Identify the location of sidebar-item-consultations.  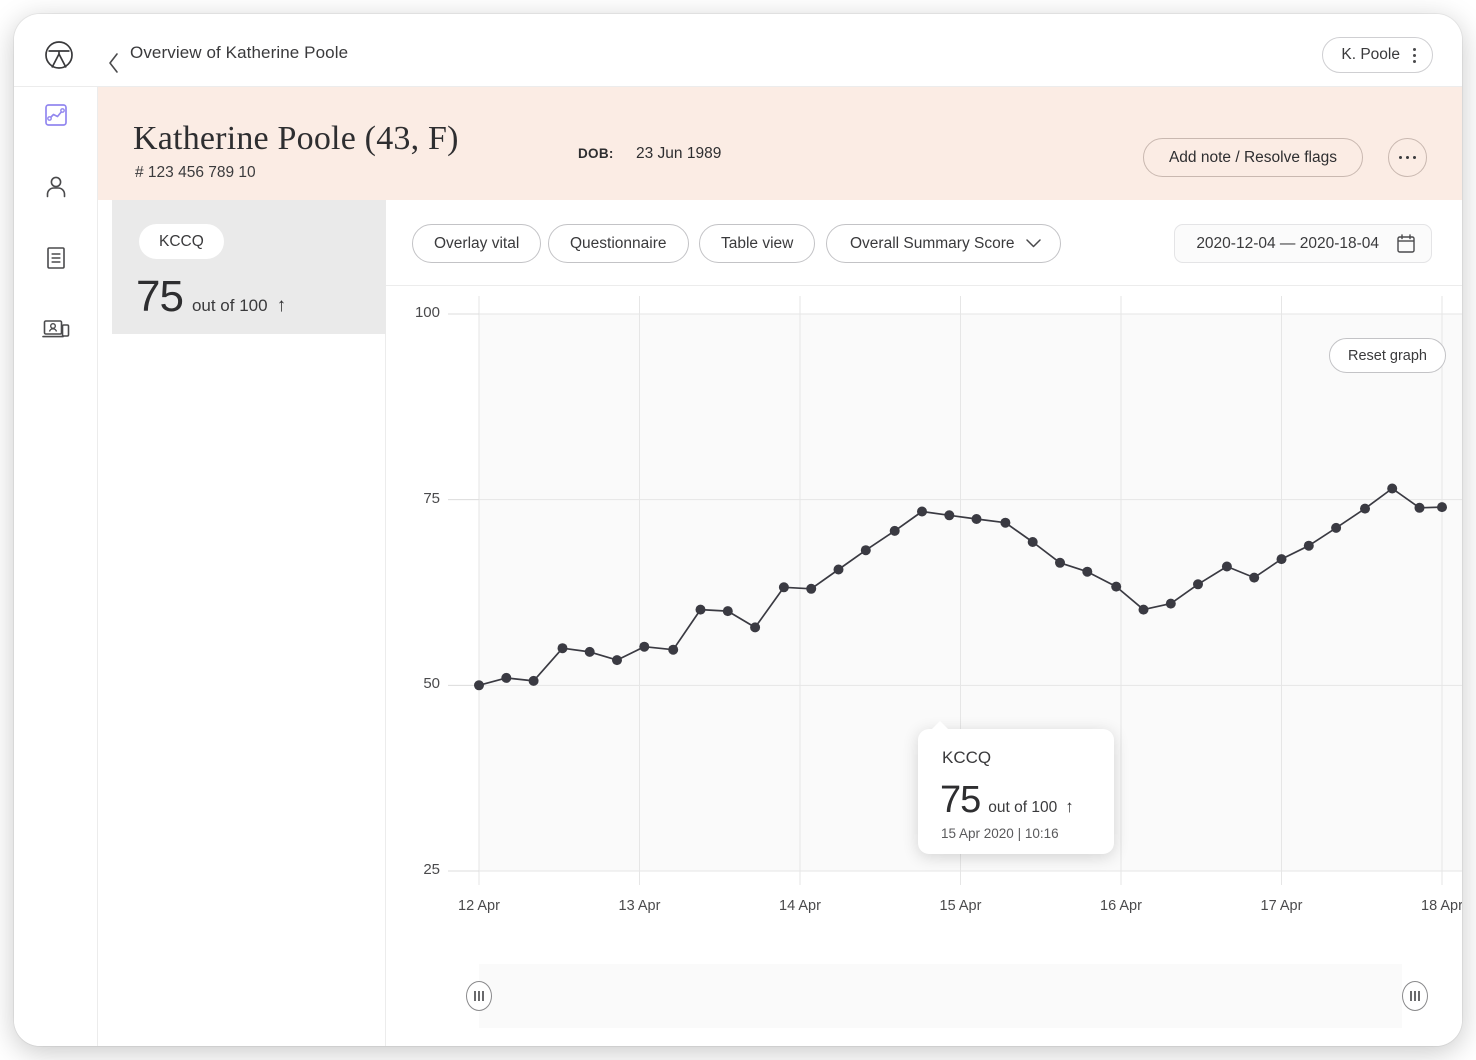
(56, 329).